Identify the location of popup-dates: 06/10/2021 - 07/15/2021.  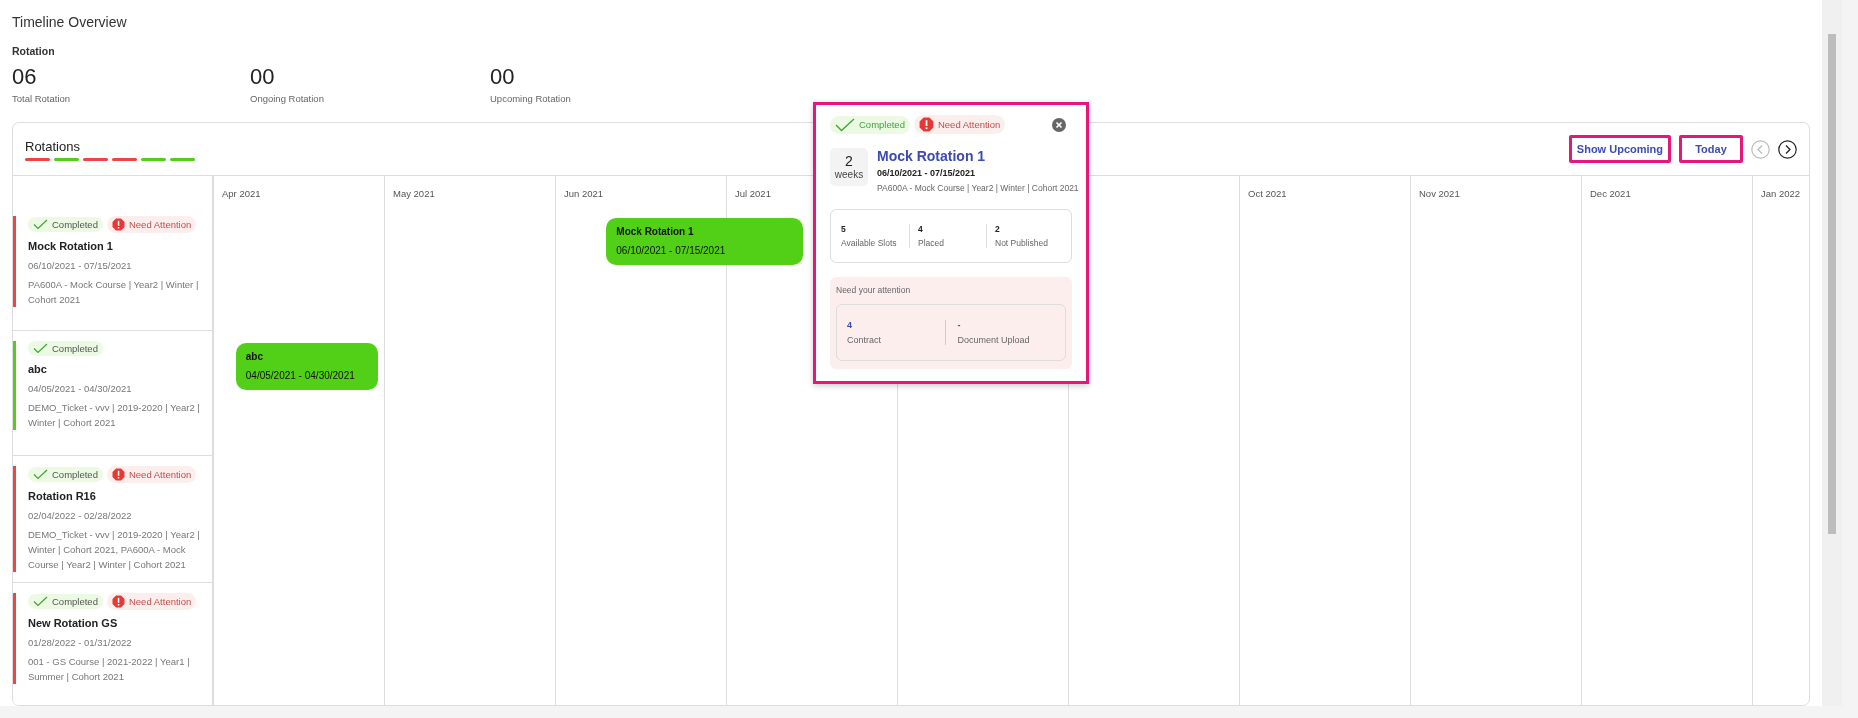
(927, 173).